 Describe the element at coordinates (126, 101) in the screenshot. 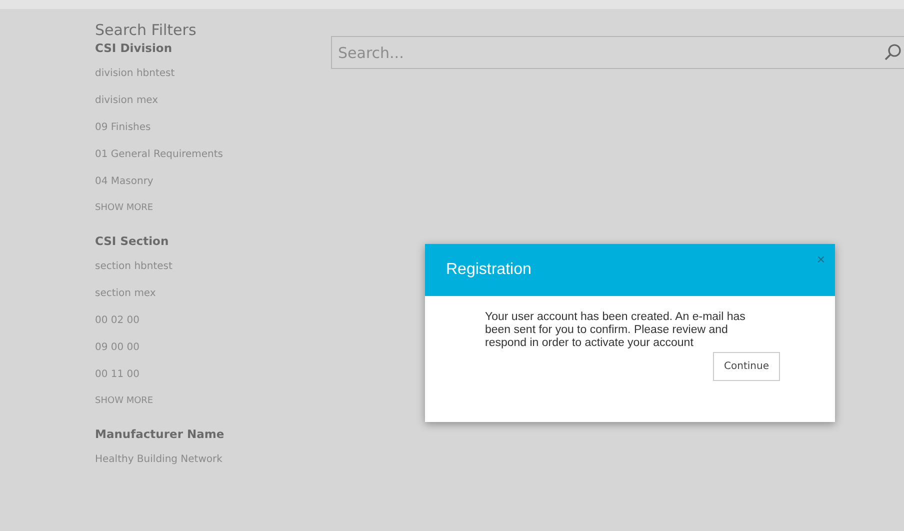

I see `filter-item: division mex` at that location.